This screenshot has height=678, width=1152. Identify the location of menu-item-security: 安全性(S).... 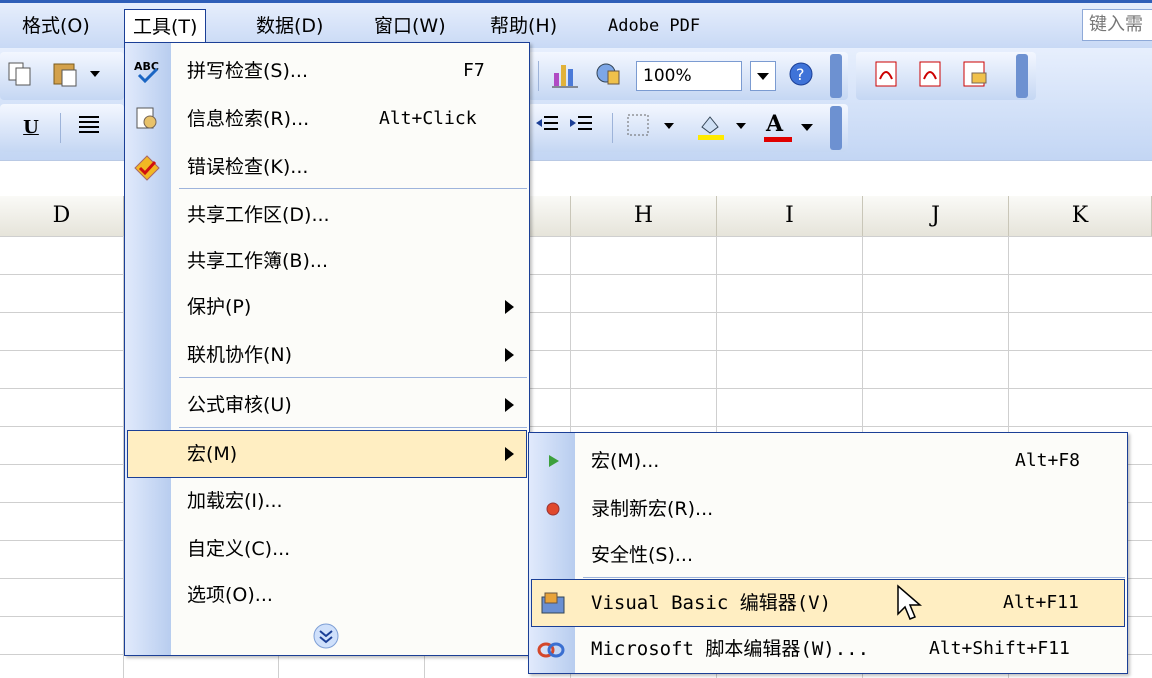
(828, 555).